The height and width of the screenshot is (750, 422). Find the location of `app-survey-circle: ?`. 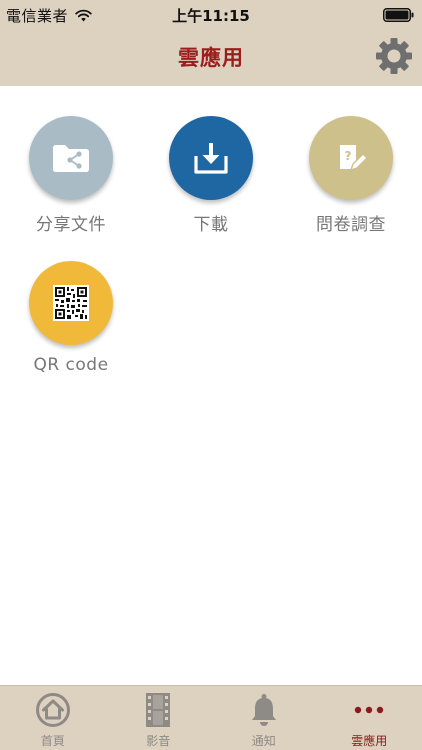

app-survey-circle: ? is located at coordinates (351, 158).